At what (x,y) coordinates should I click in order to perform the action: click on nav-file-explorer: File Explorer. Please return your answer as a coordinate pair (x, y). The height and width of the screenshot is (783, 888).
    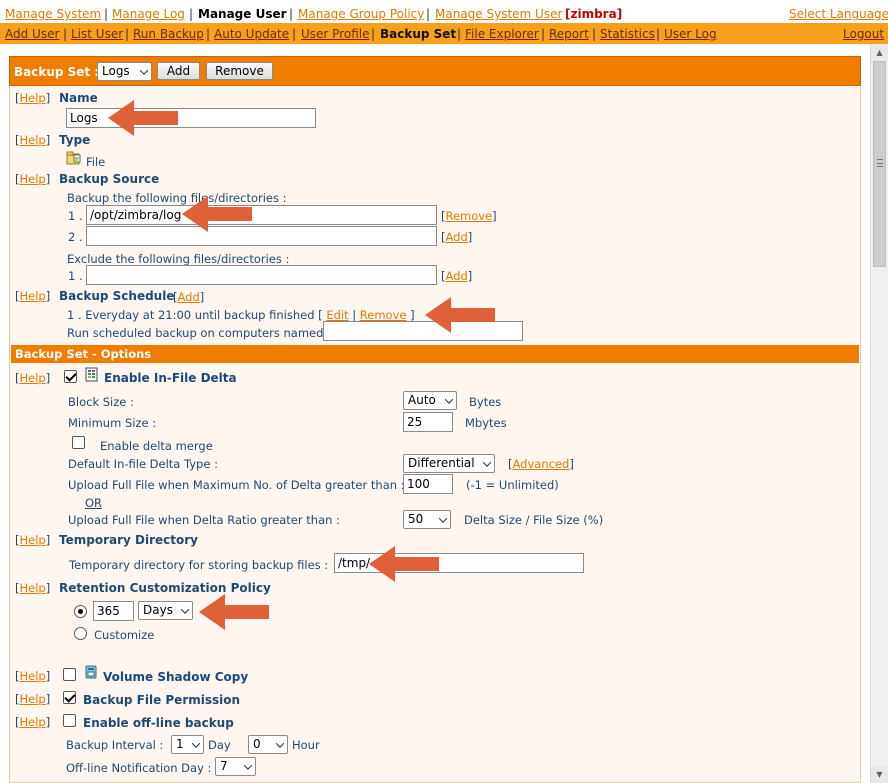
    Looking at the image, I should click on (502, 34).